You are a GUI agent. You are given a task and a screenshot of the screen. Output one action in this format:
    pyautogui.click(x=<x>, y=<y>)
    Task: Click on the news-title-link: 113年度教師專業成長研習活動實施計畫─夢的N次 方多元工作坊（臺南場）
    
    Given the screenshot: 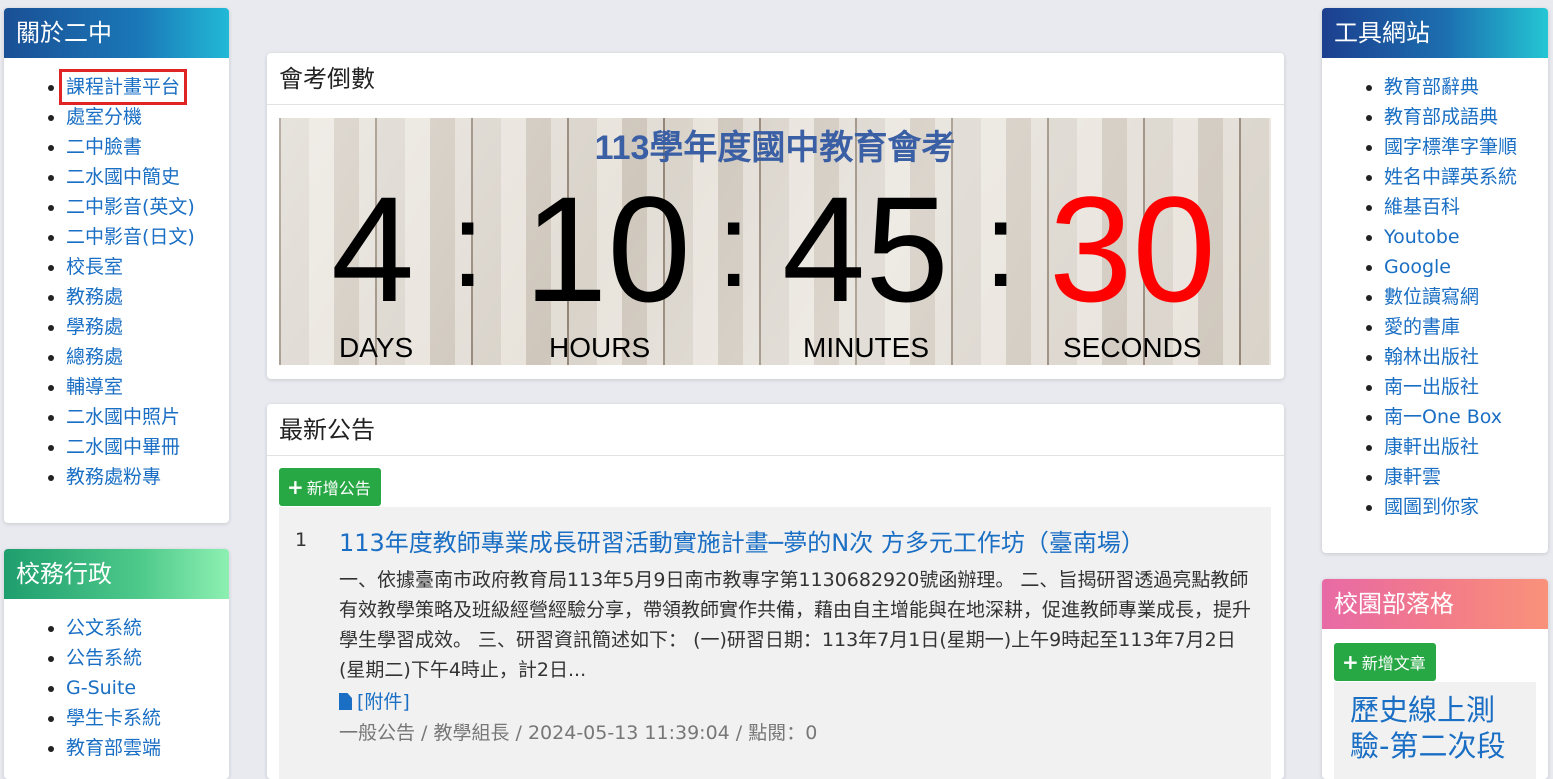 What is the action you would take?
    pyautogui.click(x=742, y=540)
    